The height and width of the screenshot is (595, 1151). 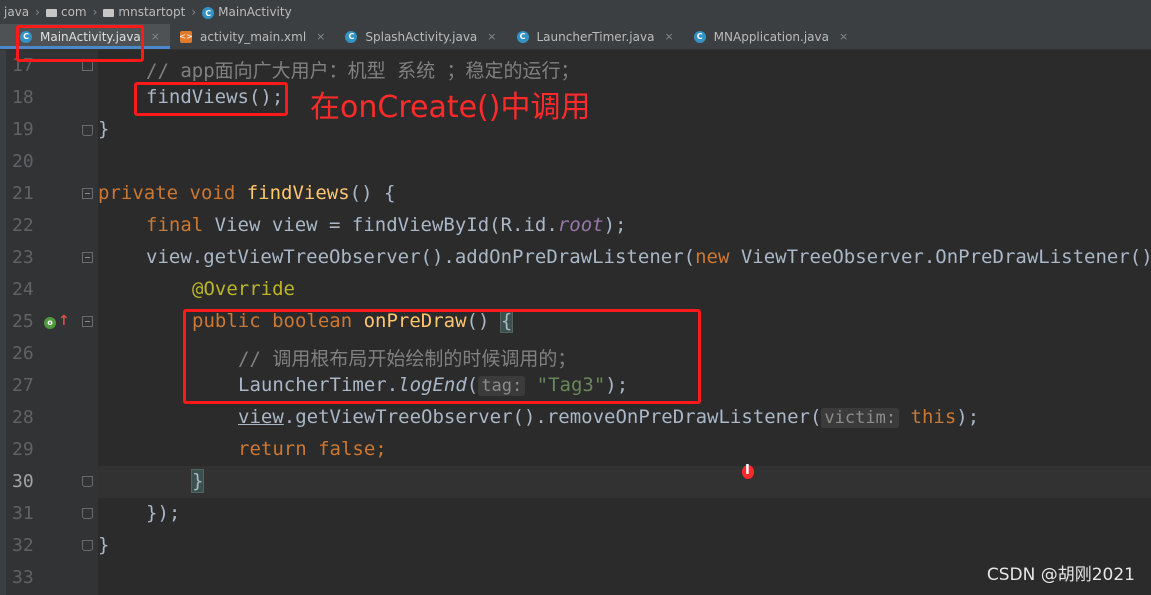 What do you see at coordinates (748, 471) in the screenshot?
I see `text-cursor-icon` at bounding box center [748, 471].